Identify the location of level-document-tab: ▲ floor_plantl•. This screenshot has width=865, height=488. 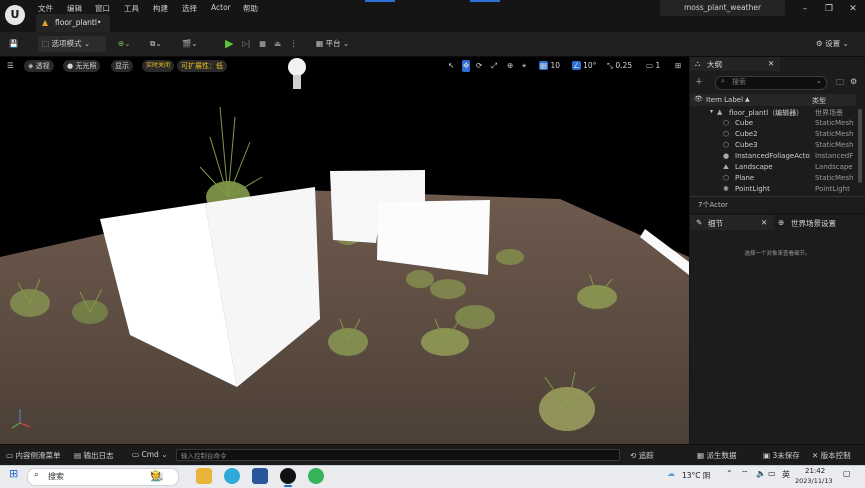
(73, 23).